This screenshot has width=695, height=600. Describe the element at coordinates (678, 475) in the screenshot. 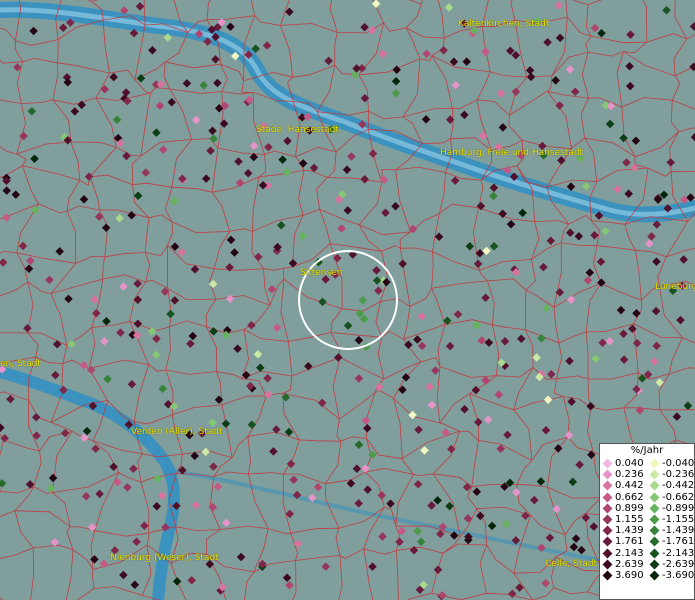

I see `legend-value-negative: -0.236` at that location.